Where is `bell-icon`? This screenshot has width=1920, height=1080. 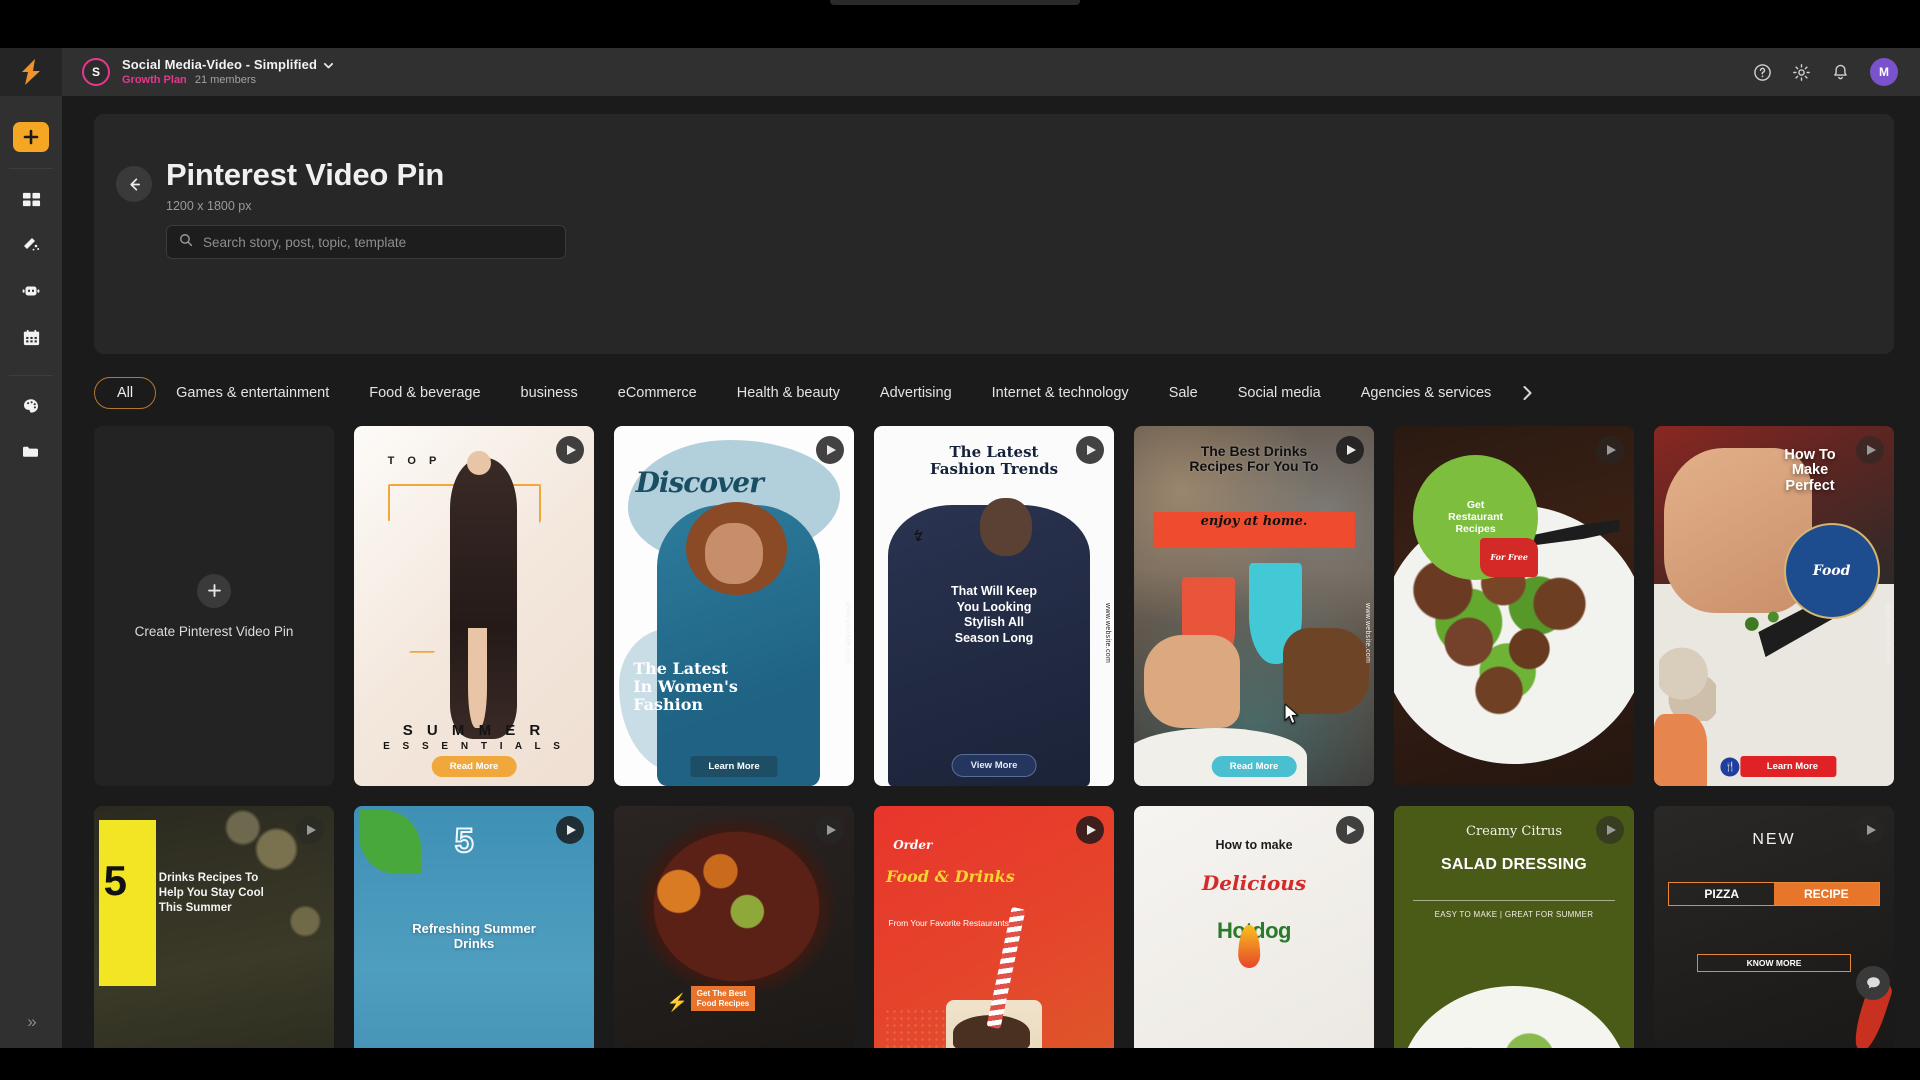 bell-icon is located at coordinates (1840, 72).